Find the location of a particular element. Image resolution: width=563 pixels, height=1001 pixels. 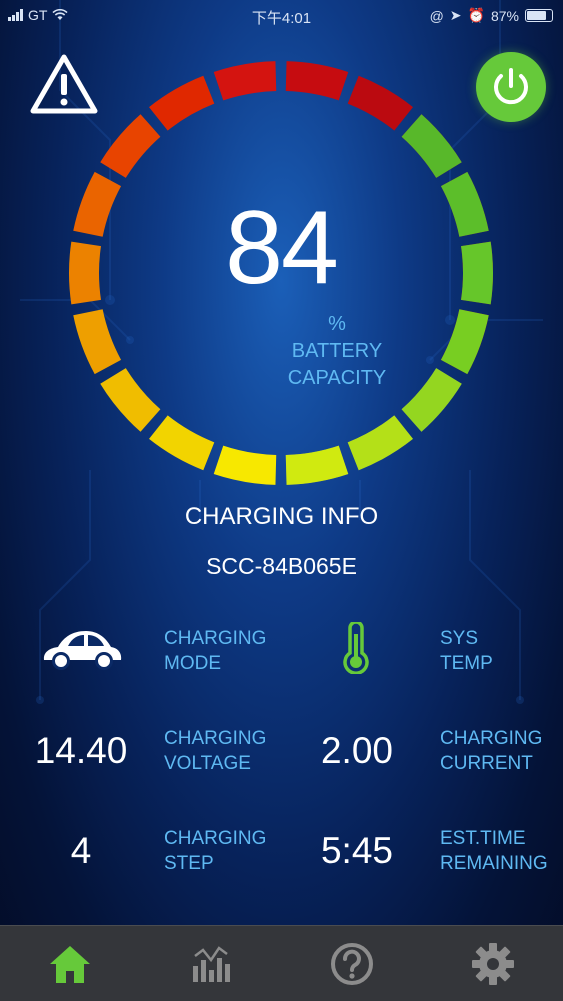

current-label-line2: CURRENT is located at coordinates (486, 763).